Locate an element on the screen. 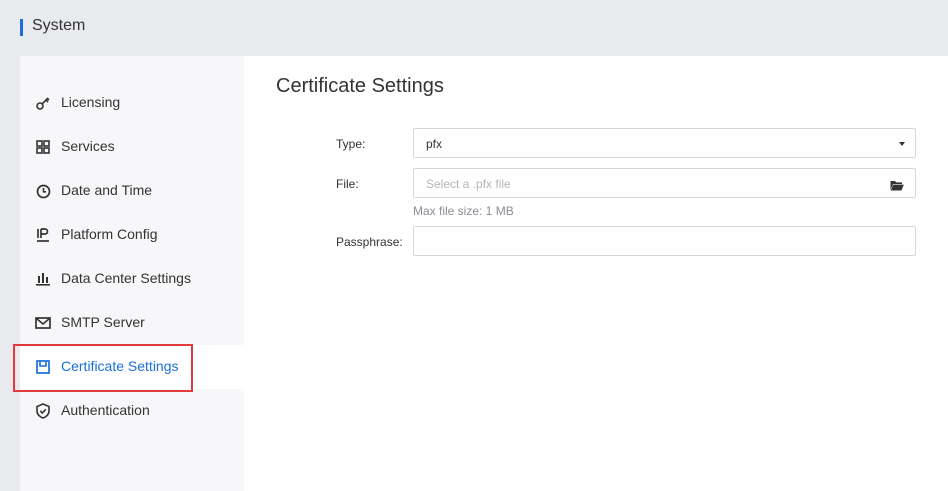  sidebar-item-licensing: Licensing is located at coordinates (132, 103).